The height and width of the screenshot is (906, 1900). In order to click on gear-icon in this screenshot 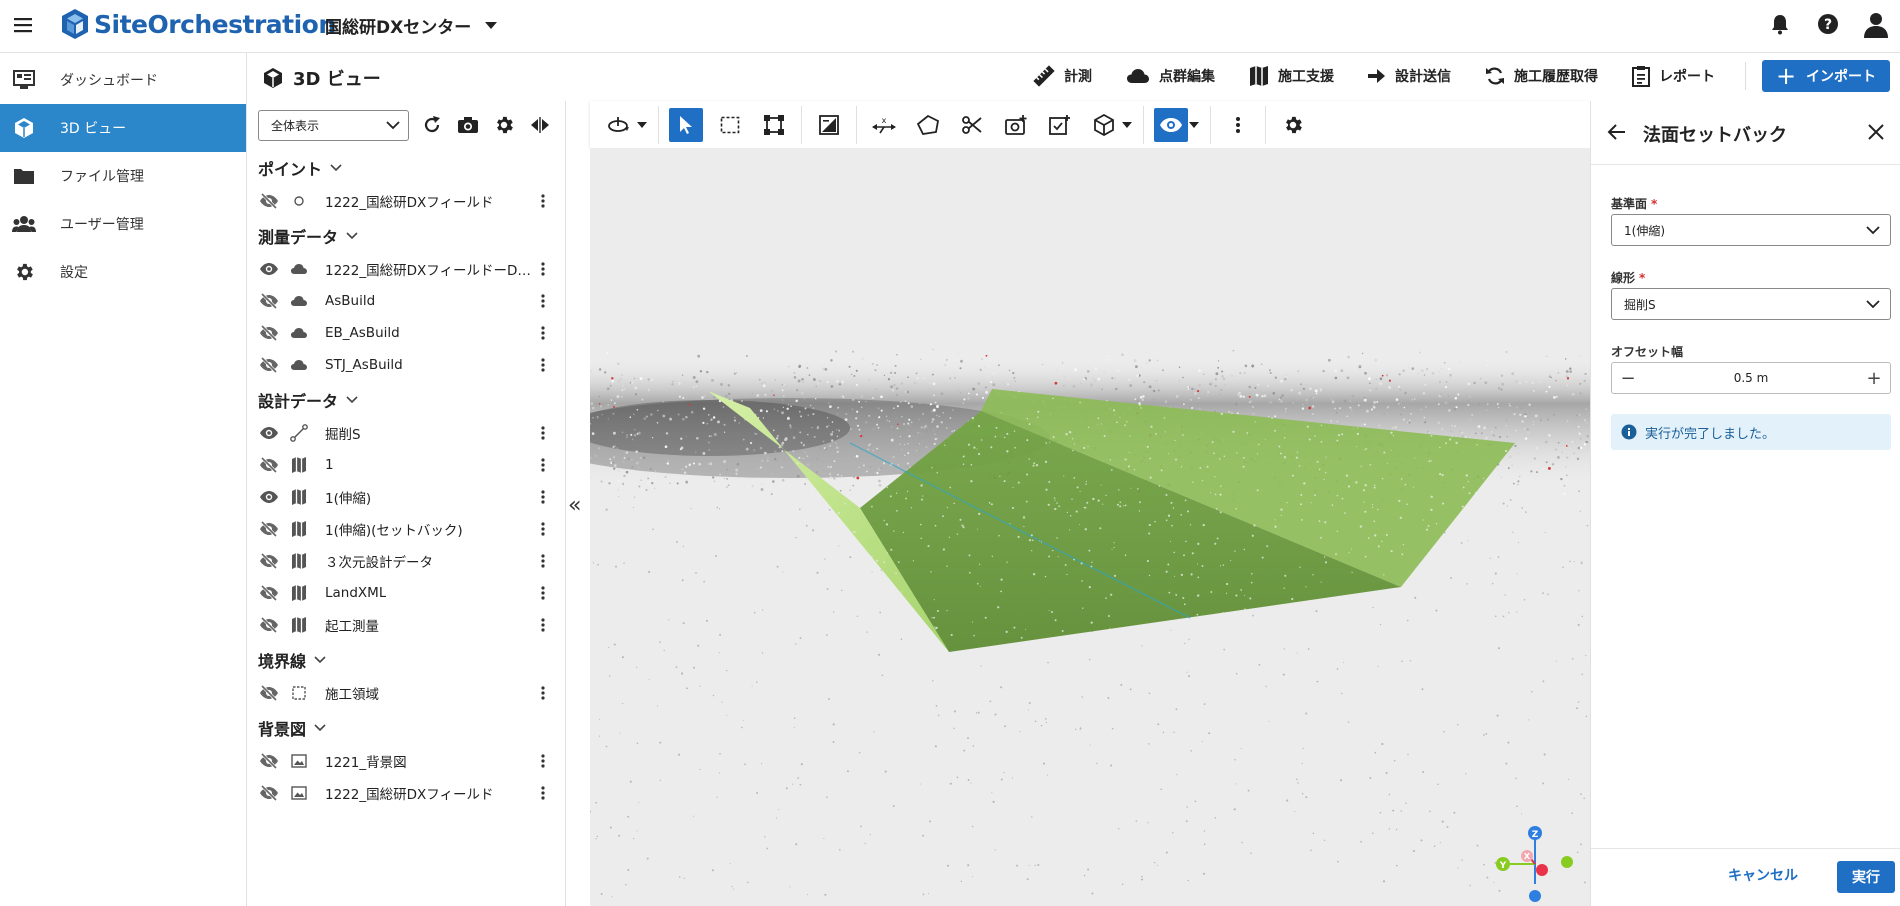, I will do `click(504, 125)`.